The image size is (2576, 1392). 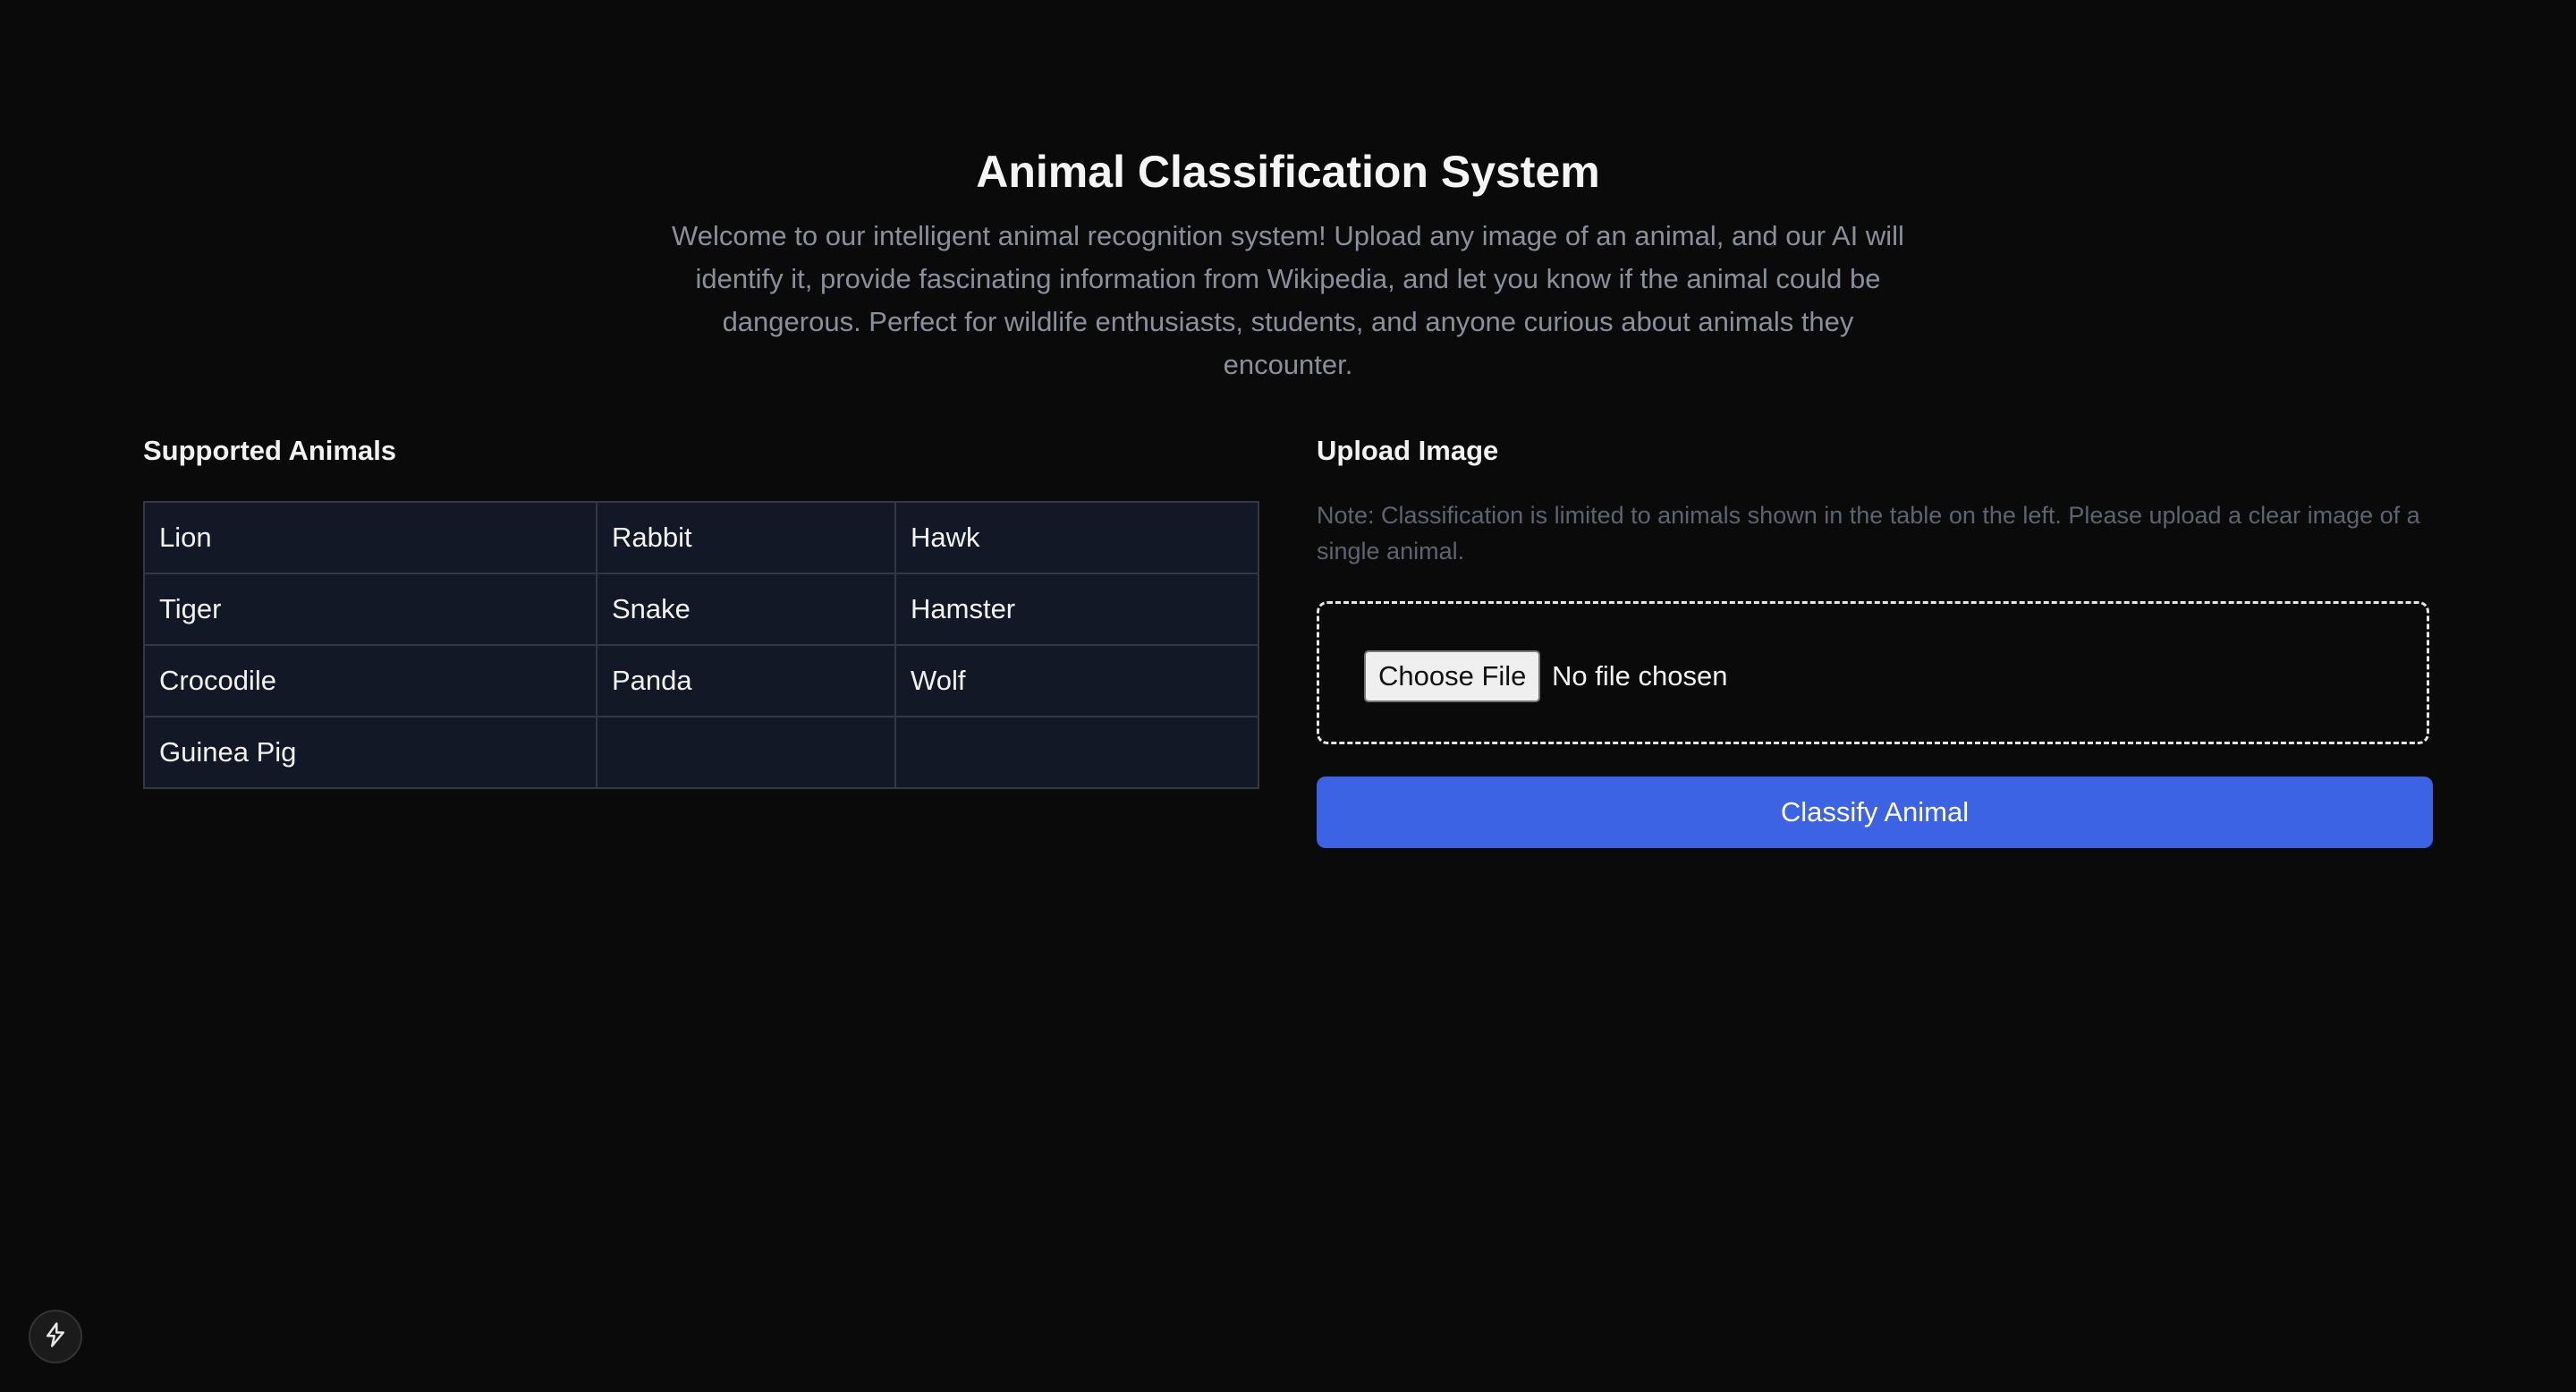 I want to click on table-cell: Hamster, so click(x=1076, y=609).